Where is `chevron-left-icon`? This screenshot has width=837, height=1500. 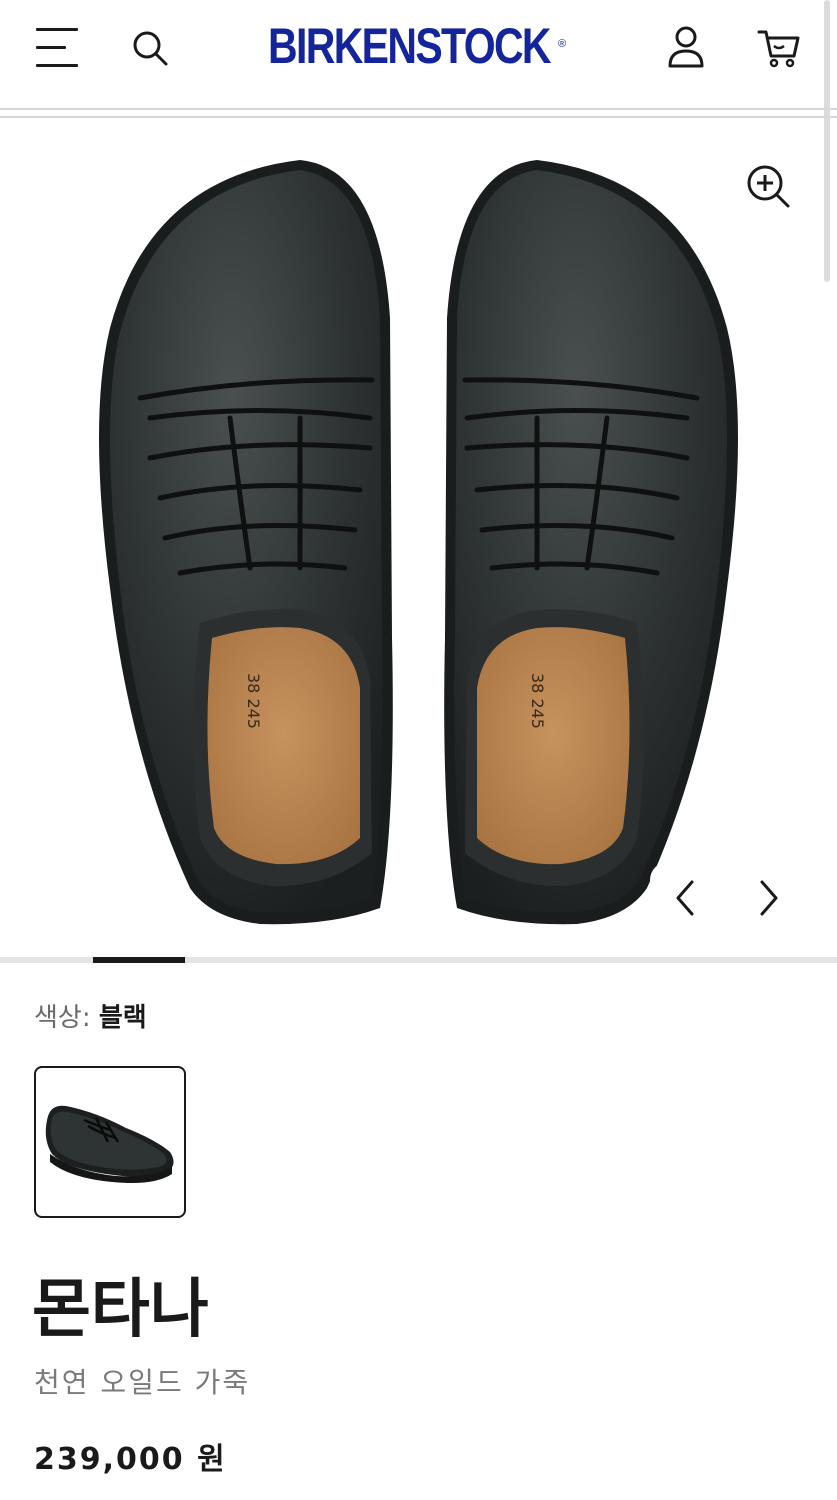
chevron-left-icon is located at coordinates (686, 898).